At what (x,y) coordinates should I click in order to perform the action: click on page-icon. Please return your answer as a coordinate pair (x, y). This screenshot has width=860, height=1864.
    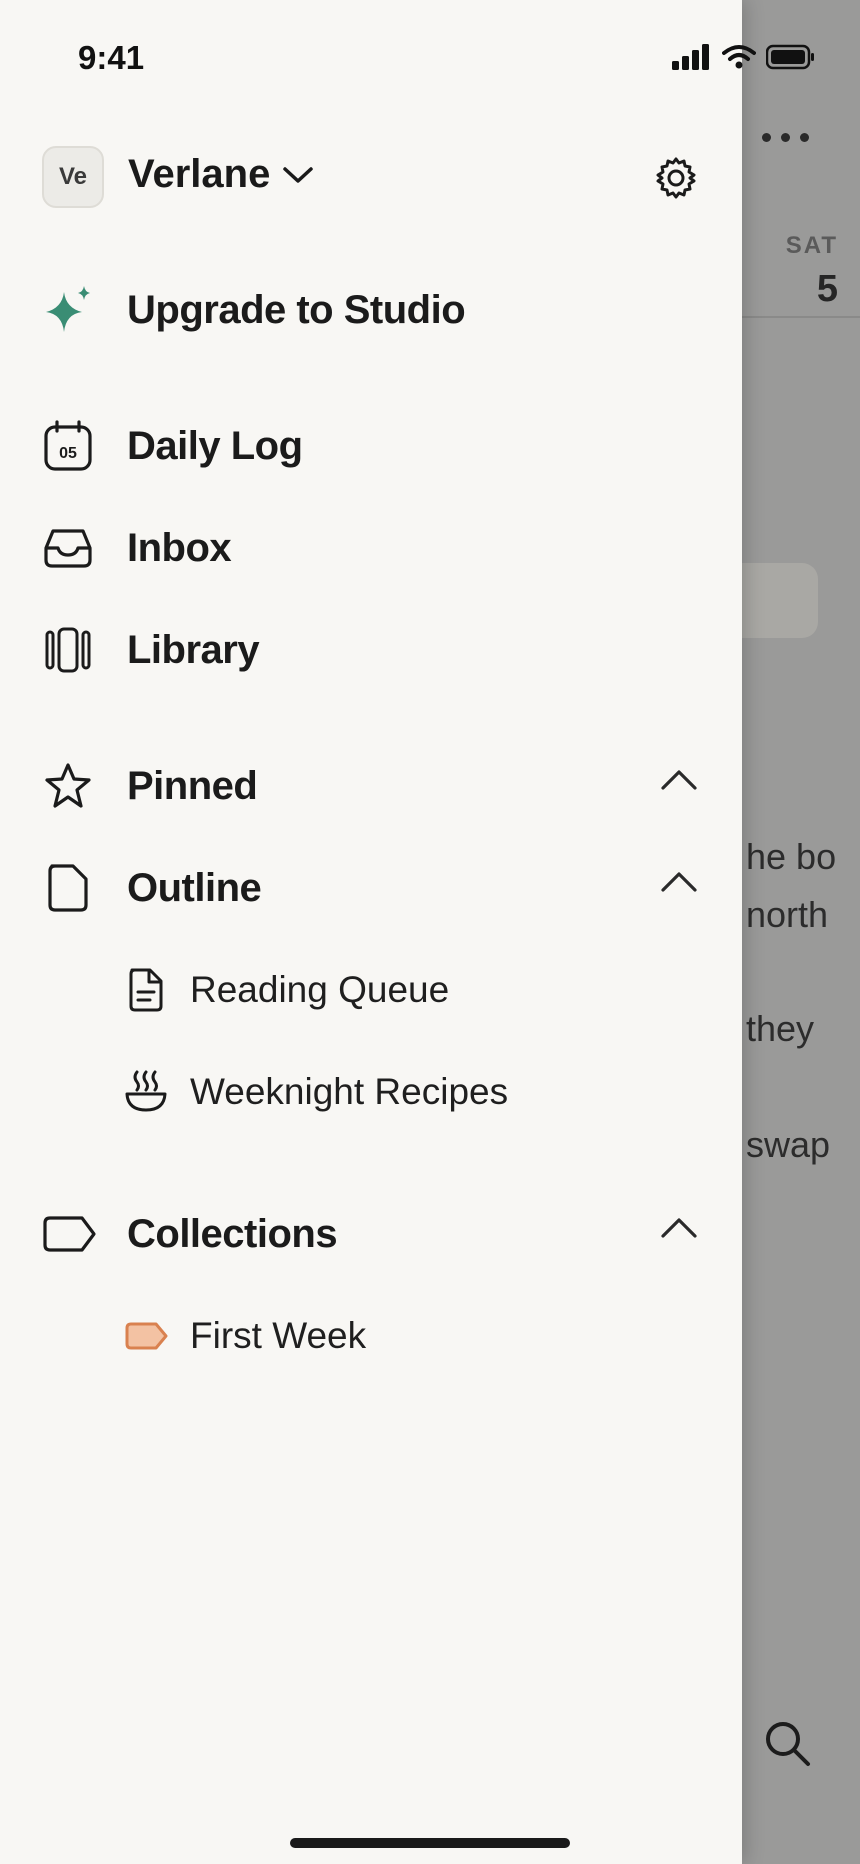
    Looking at the image, I should click on (68, 888).